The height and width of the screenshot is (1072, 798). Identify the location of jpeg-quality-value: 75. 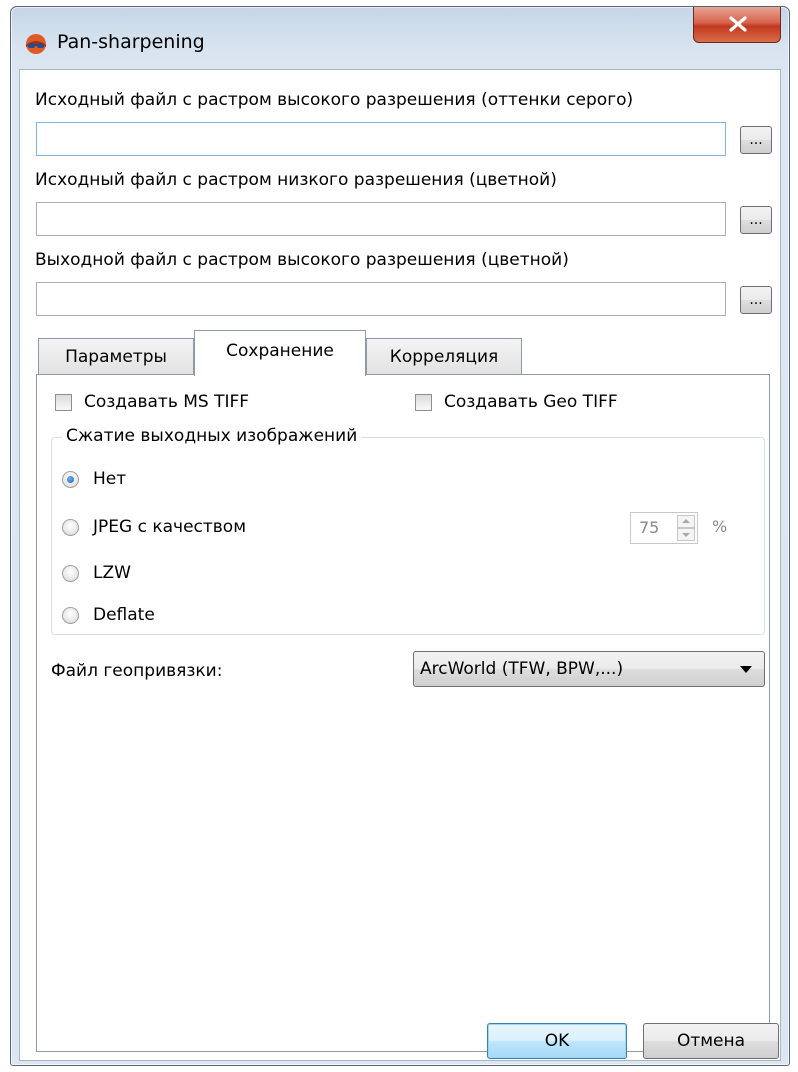
(649, 527).